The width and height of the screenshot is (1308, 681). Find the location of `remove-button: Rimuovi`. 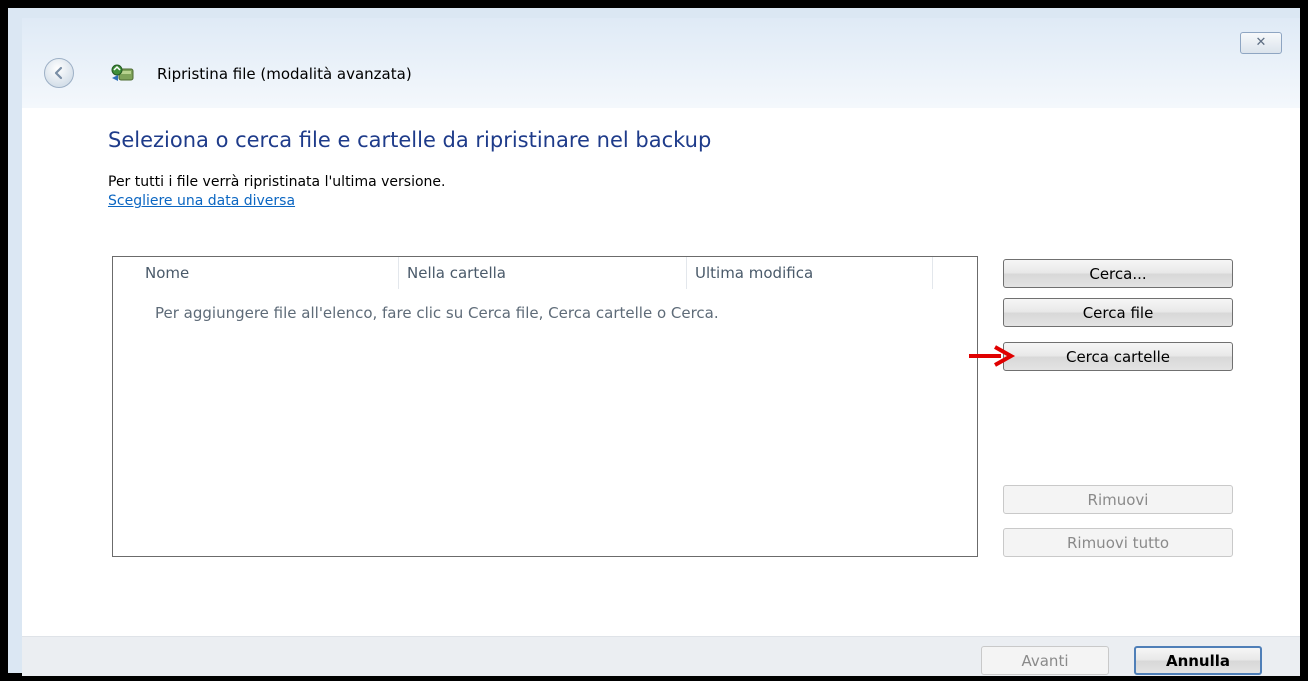

remove-button: Rimuovi is located at coordinates (1118, 499).